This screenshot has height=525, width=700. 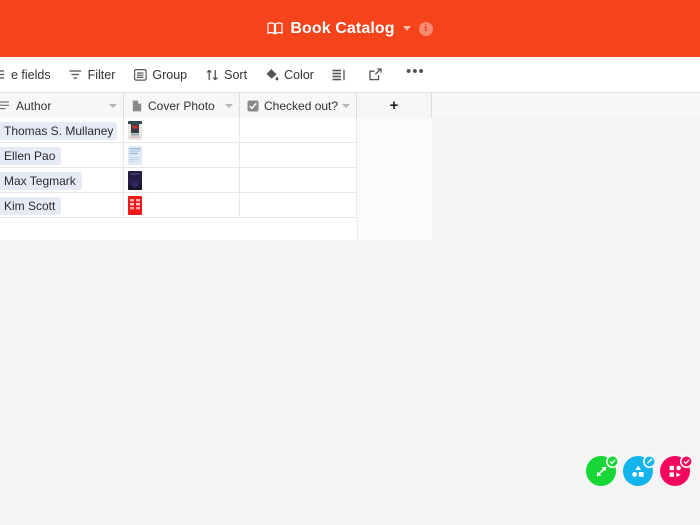 I want to click on column-header-cover-photo-label: Cover Photo, so click(x=181, y=105).